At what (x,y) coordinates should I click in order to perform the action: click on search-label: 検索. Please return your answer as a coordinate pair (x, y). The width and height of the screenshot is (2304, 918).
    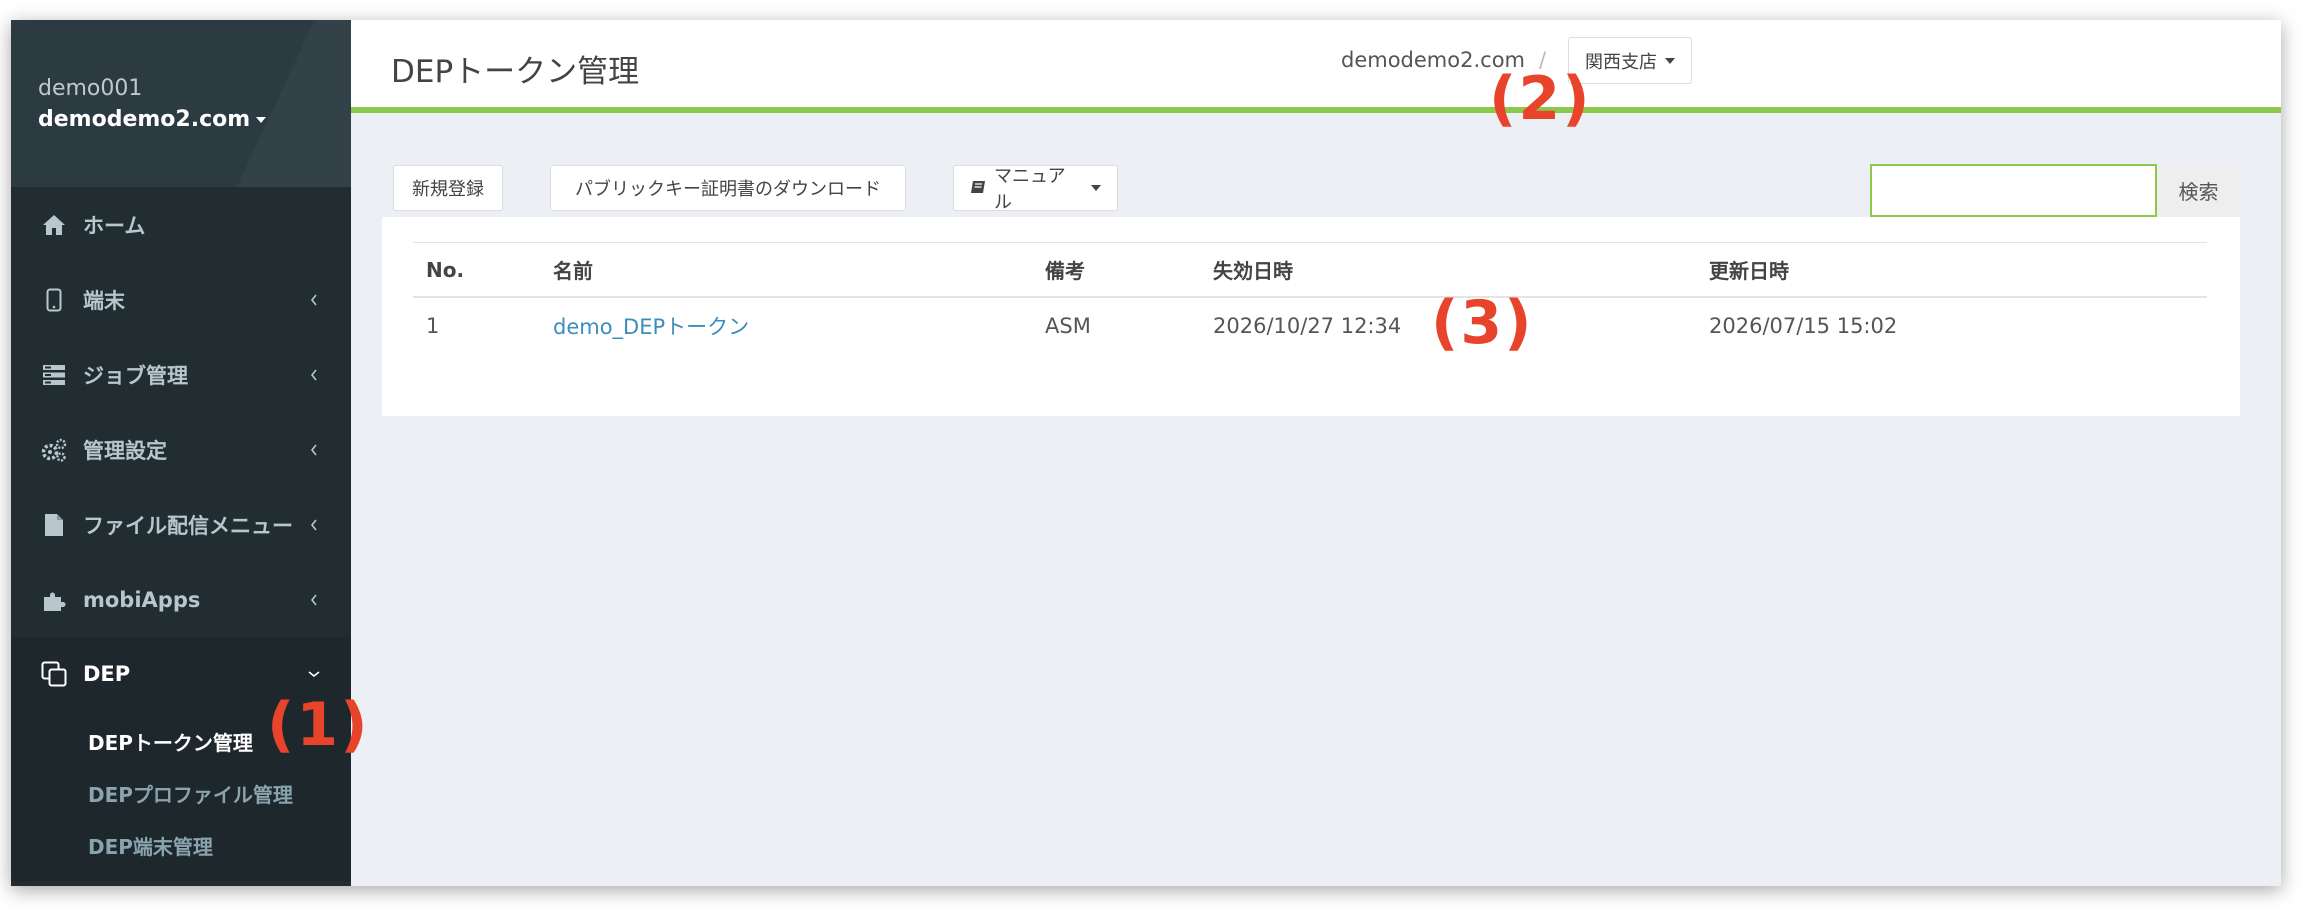
    Looking at the image, I should click on (2198, 191).